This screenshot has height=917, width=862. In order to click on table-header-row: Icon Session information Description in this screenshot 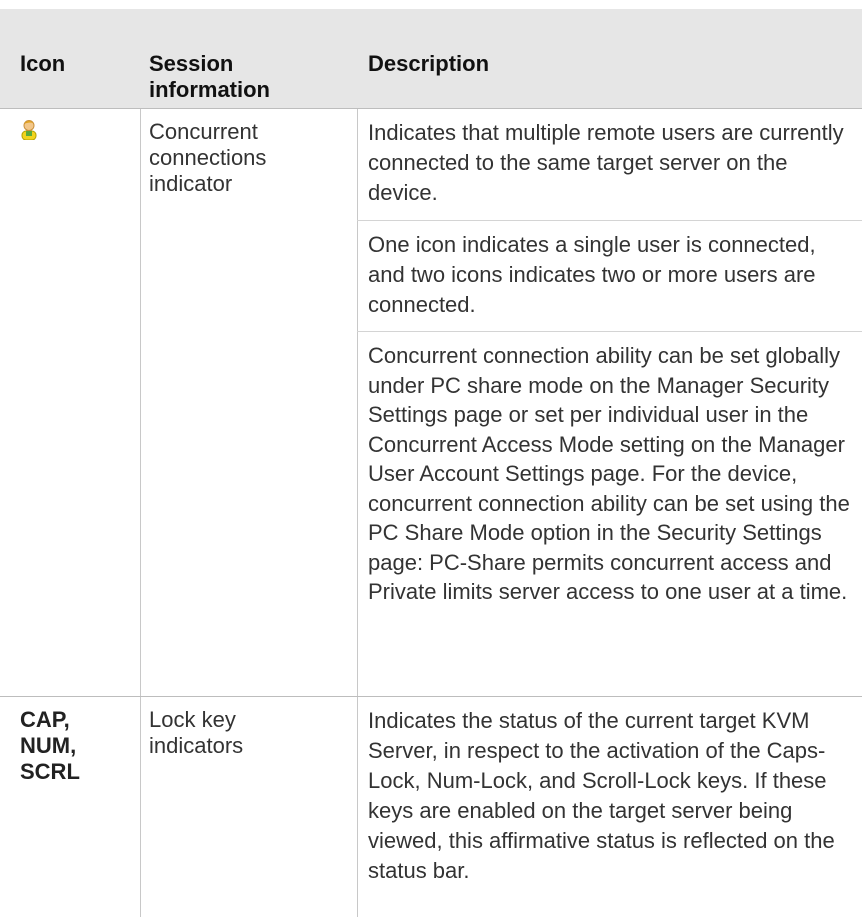, I will do `click(431, 58)`.